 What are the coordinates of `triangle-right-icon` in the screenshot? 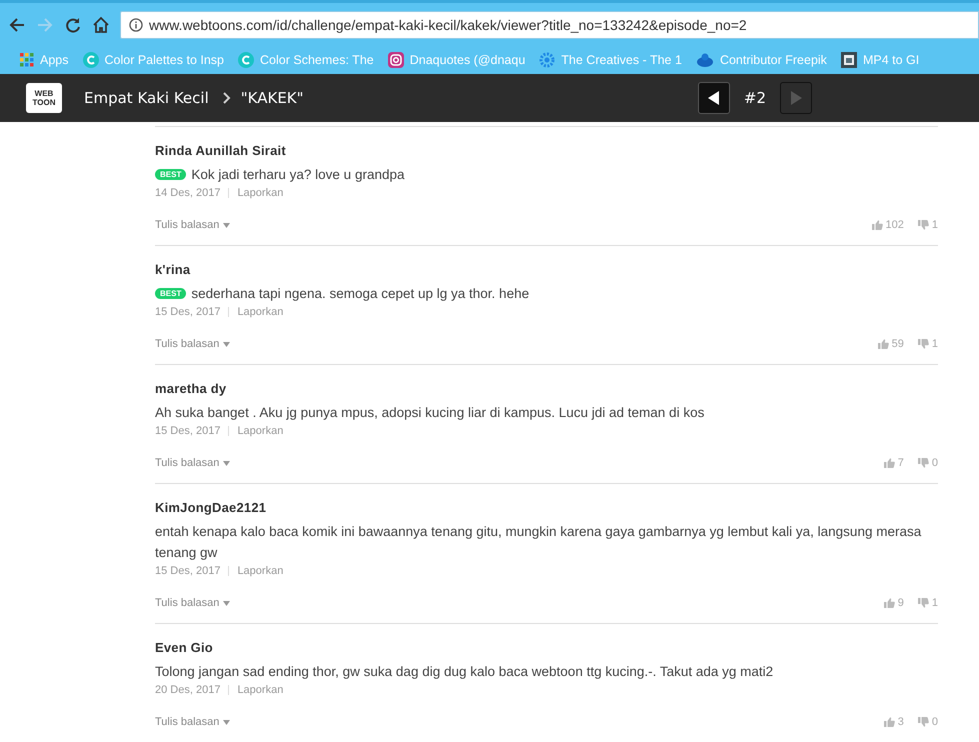 It's located at (796, 98).